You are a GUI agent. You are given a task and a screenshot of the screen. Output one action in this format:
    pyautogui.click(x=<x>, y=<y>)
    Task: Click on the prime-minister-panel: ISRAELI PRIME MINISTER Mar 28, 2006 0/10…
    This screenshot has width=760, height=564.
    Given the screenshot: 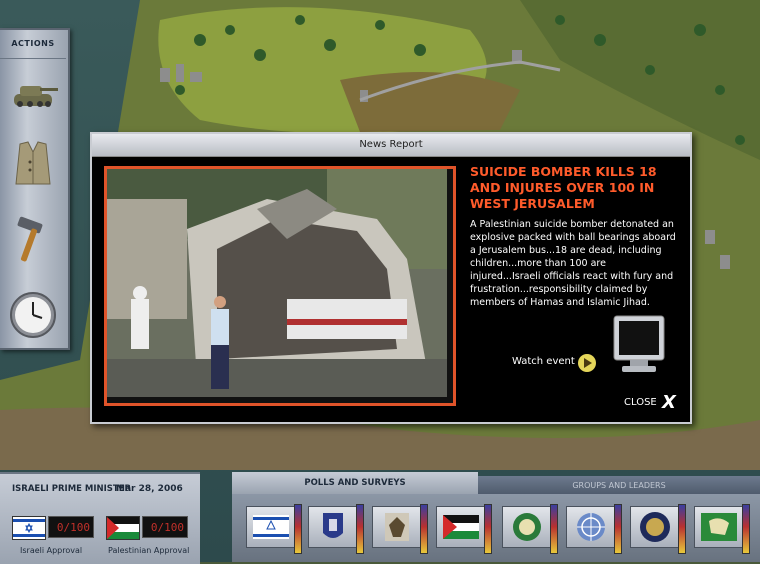 What is the action you would take?
    pyautogui.click(x=100, y=518)
    